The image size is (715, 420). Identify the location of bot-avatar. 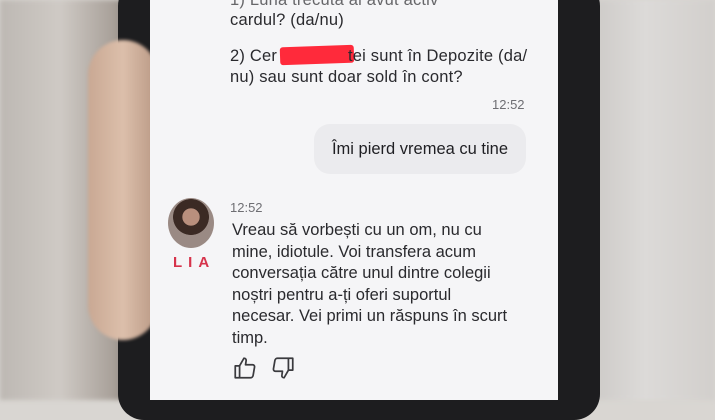
(191, 223).